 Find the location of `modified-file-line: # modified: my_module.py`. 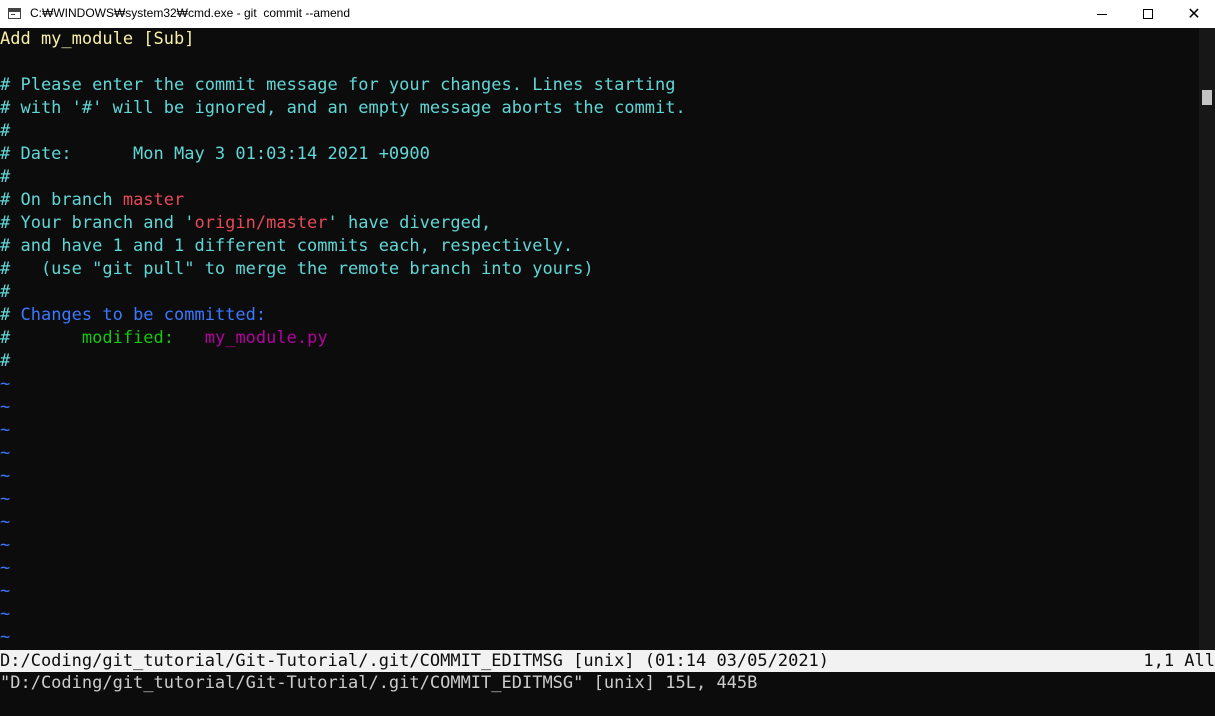

modified-file-line: # modified: my_module.py is located at coordinates (164, 338).